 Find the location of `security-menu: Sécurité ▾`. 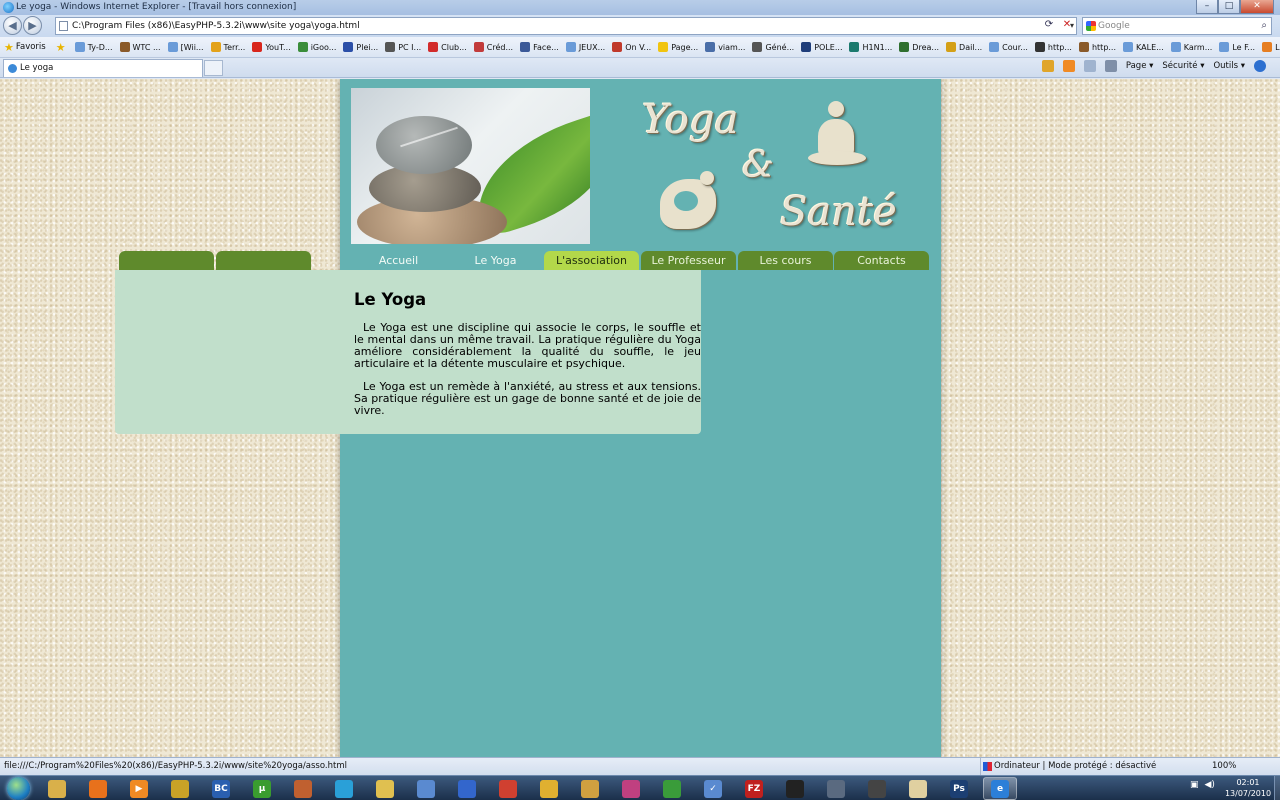

security-menu: Sécurité ▾ is located at coordinates (1183, 66).